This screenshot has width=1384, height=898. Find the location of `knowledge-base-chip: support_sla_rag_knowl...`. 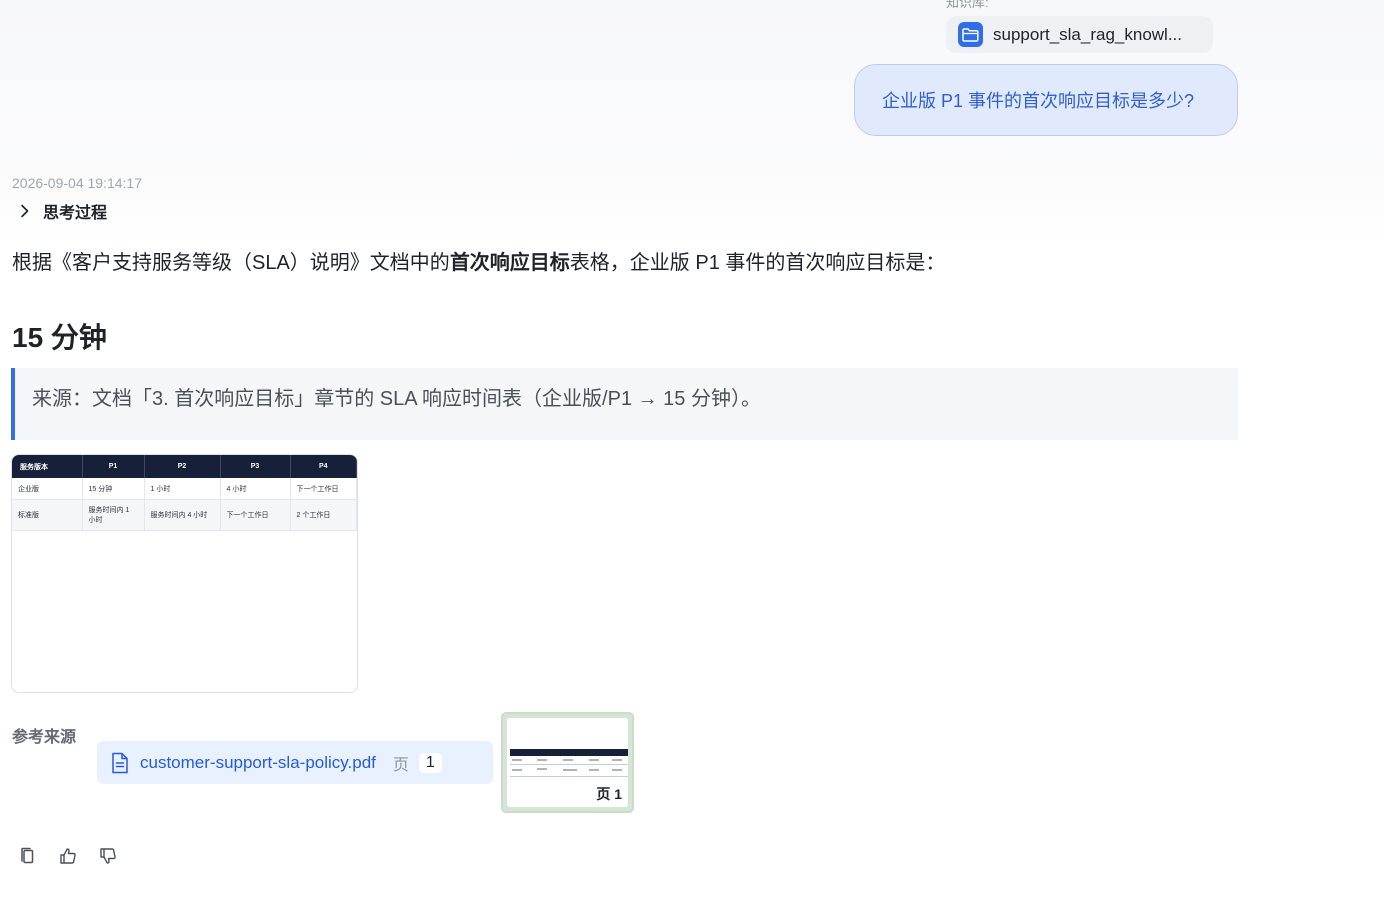

knowledge-base-chip: support_sla_rag_knowl... is located at coordinates (1079, 34).